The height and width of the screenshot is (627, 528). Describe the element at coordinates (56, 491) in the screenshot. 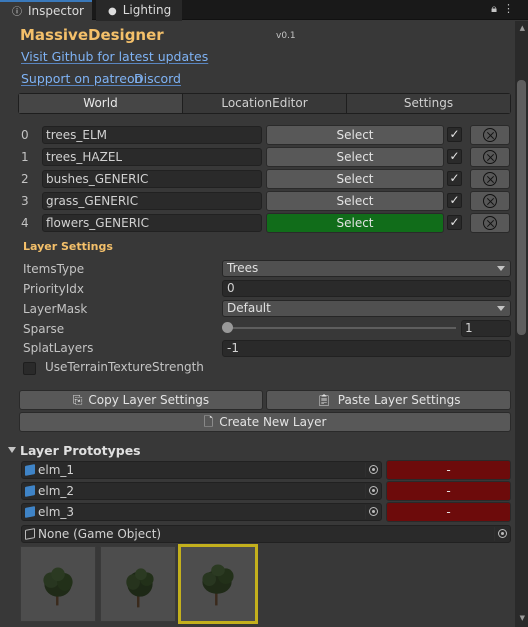

I see `prototype-name: elm_2` at that location.